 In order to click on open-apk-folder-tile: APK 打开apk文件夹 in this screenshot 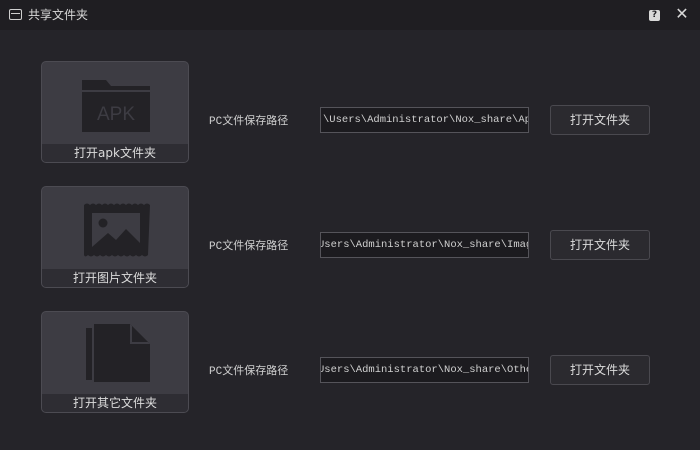, I will do `click(115, 112)`.